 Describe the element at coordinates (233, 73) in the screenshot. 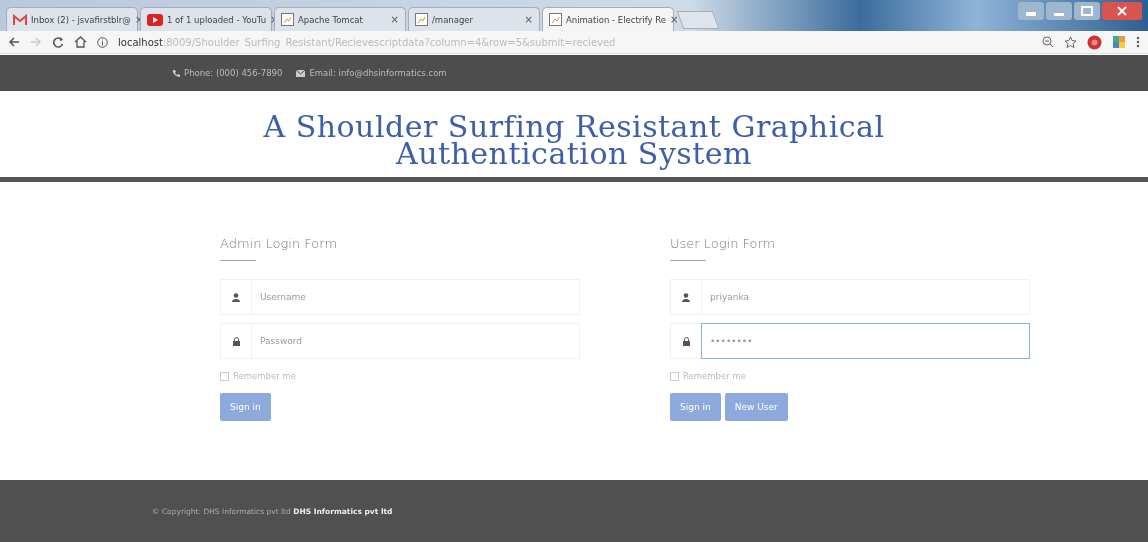

I see `phone-number: Phone: (000) 456-7890` at that location.